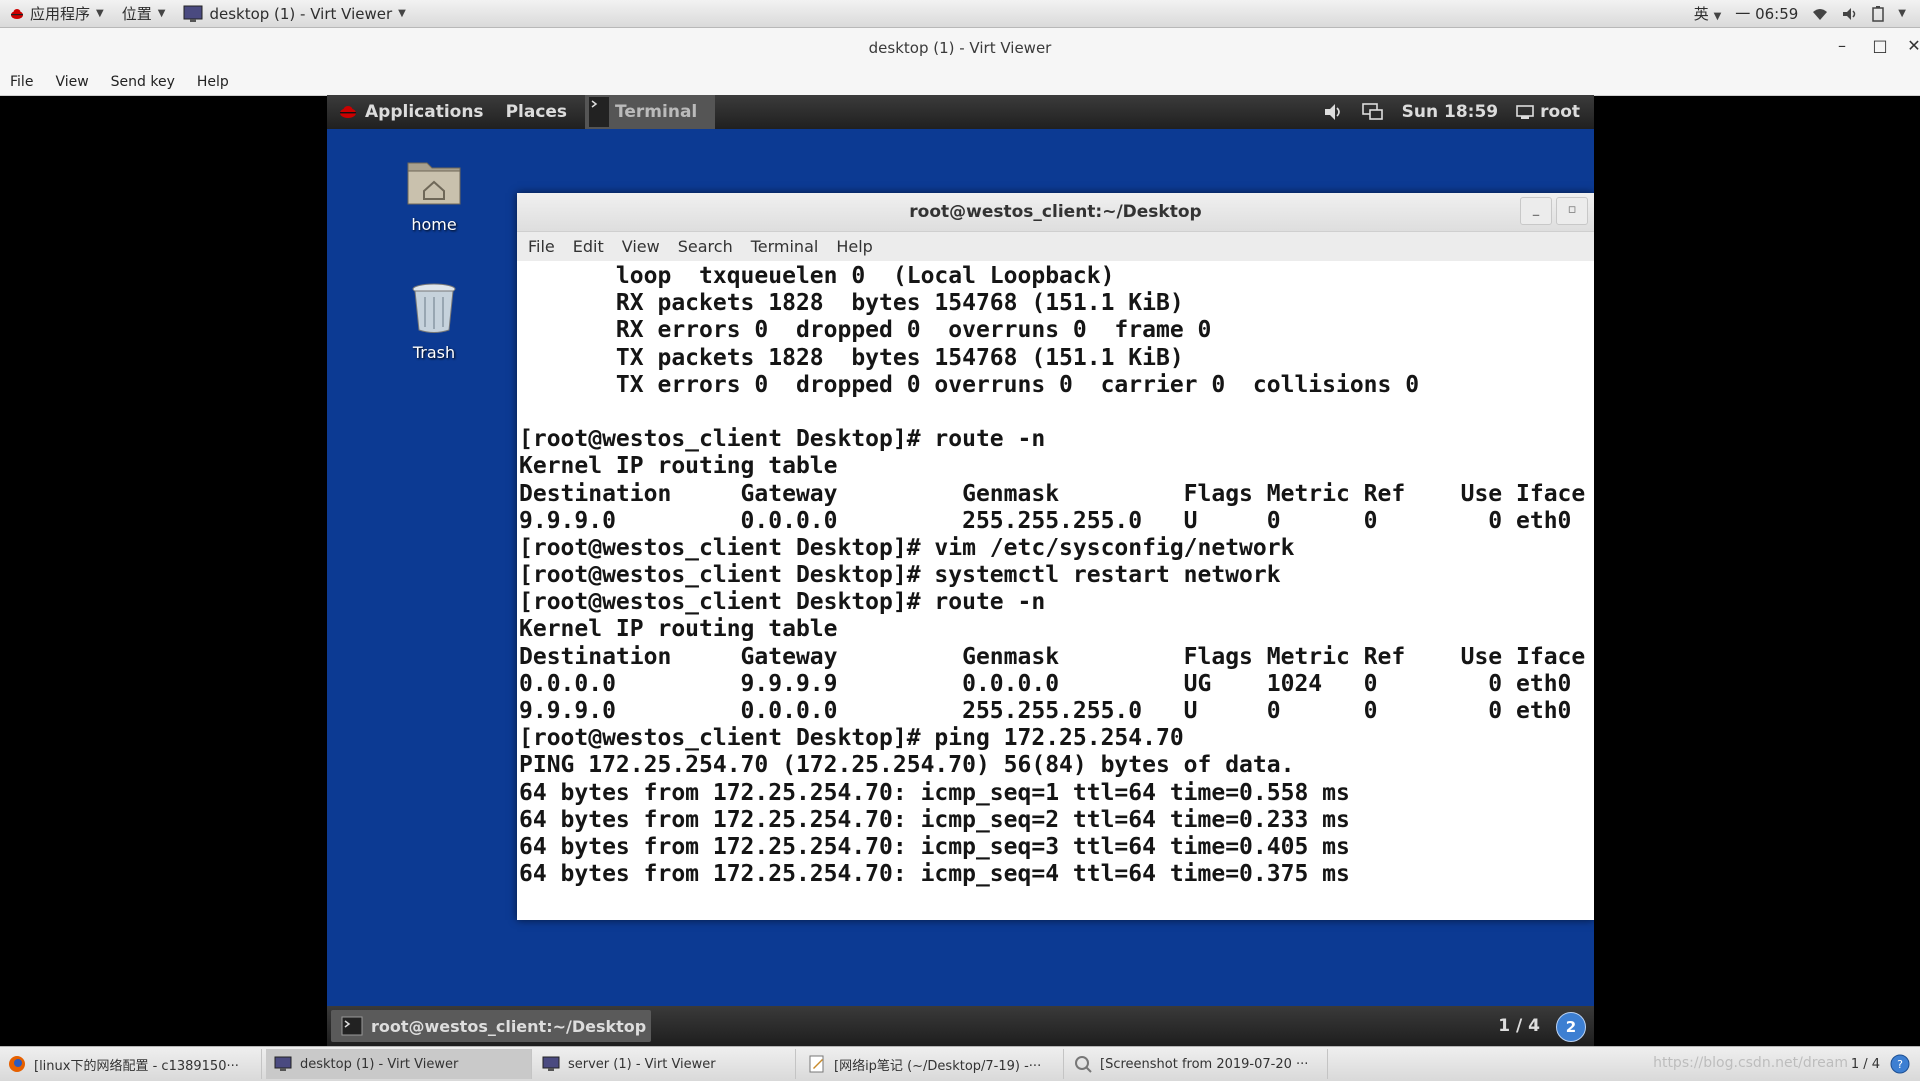 This screenshot has width=1920, height=1081. Describe the element at coordinates (1766, 13) in the screenshot. I see `host-clock: 一 06:59` at that location.